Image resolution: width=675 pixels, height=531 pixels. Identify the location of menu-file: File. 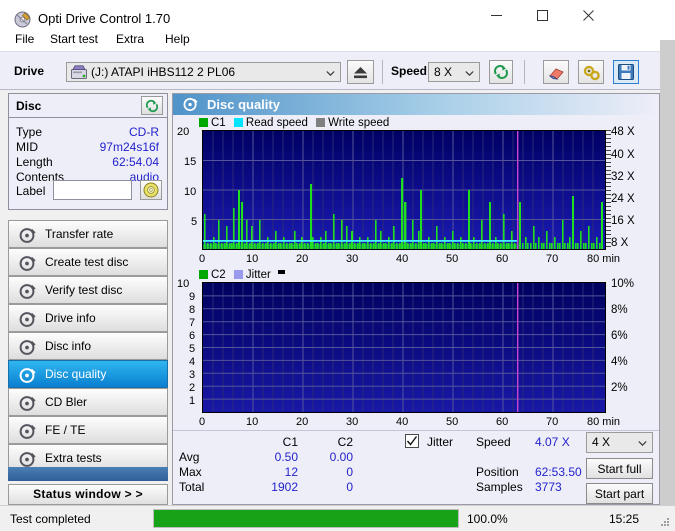
(24, 41).